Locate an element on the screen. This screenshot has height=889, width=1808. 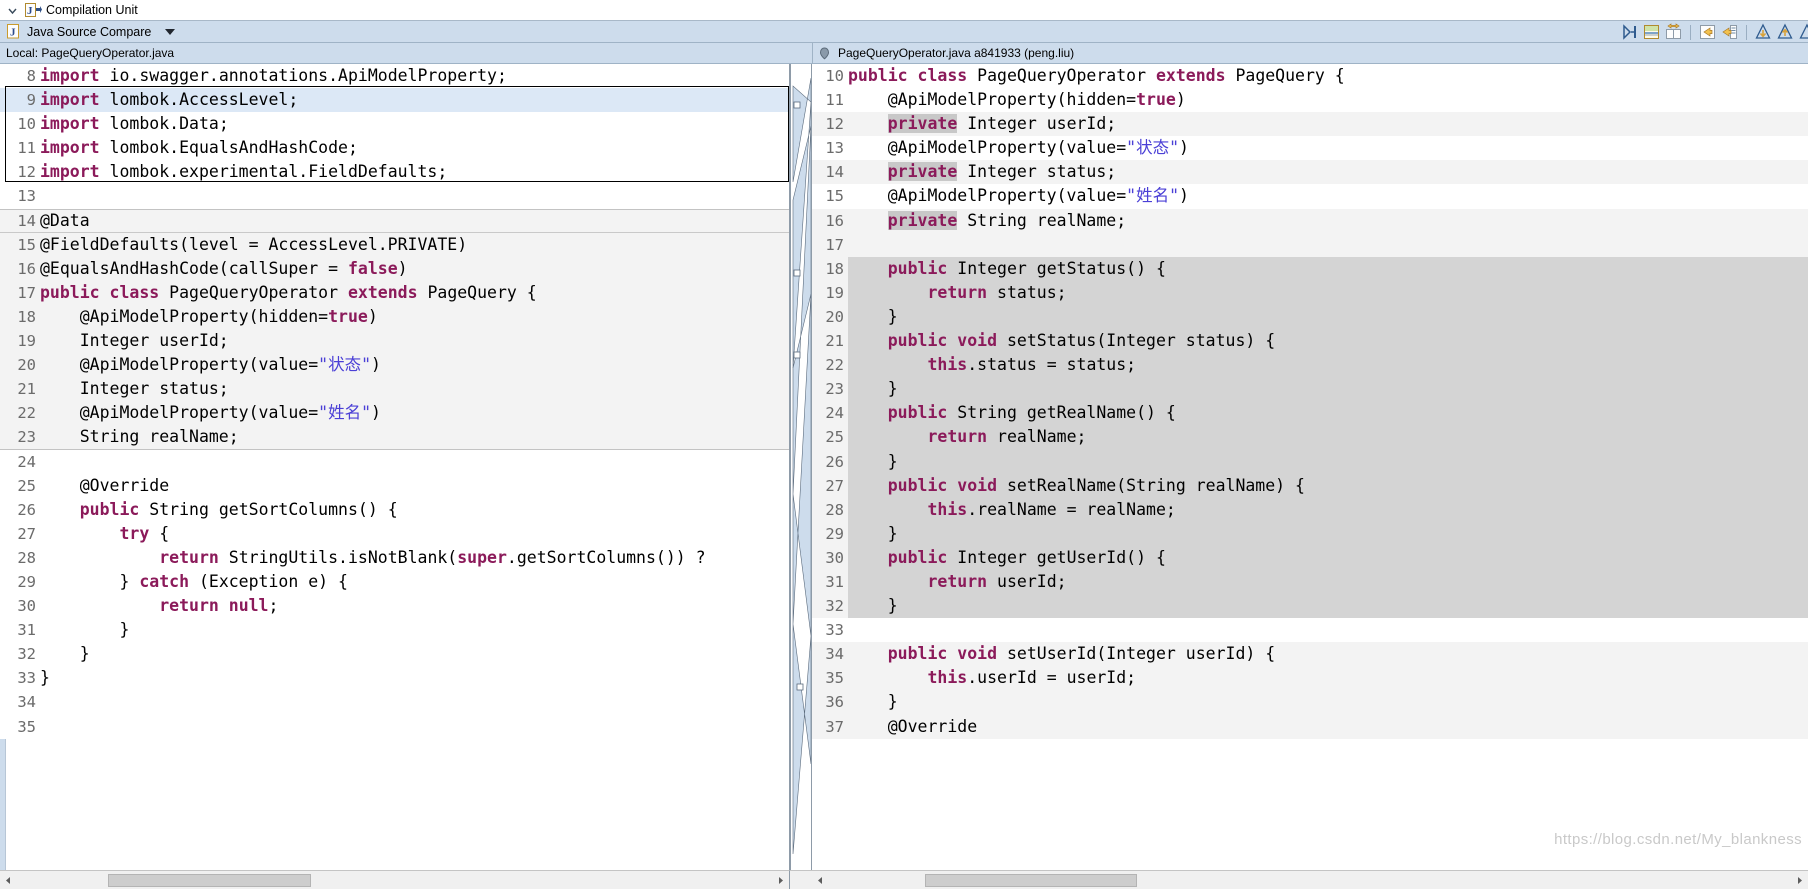
left-scroll-thumb is located at coordinates (209, 880).